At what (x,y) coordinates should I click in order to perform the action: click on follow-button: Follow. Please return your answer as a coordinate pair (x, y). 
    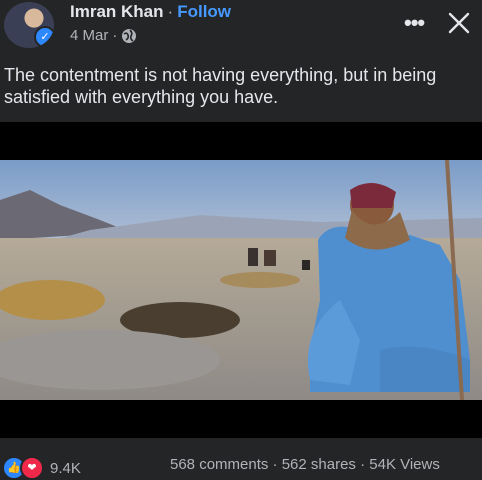
    Looking at the image, I should click on (204, 11).